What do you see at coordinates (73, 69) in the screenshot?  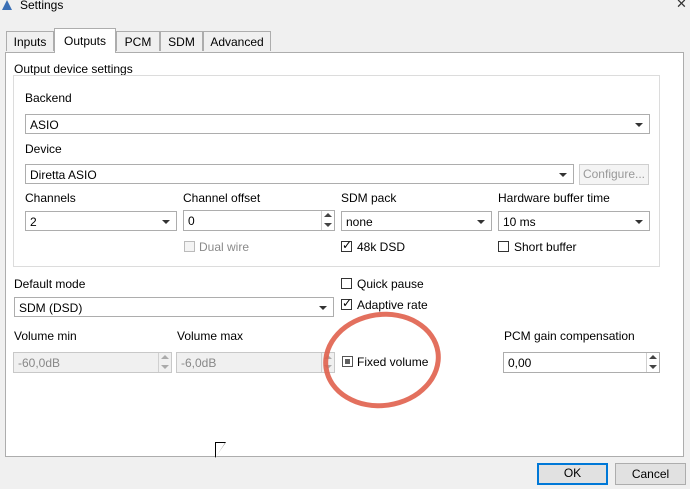 I see `group-title: Output device settings` at bounding box center [73, 69].